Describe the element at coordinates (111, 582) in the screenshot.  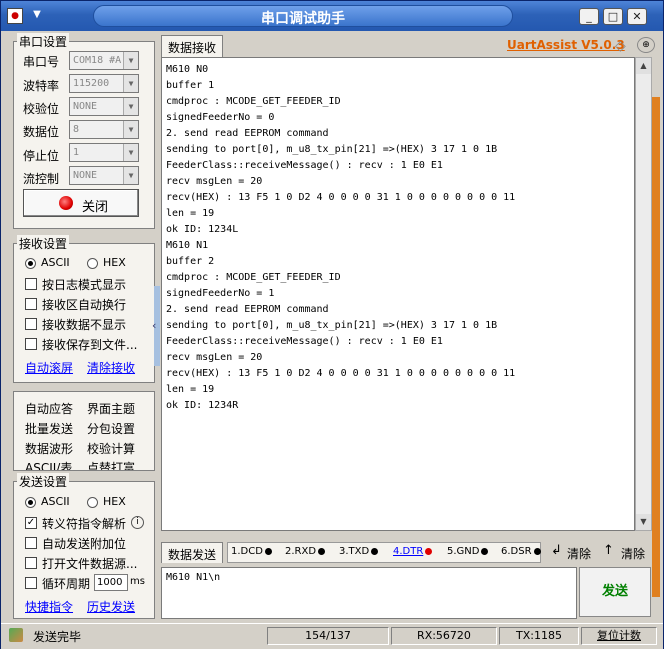
I see `cycle-input: 1000` at that location.